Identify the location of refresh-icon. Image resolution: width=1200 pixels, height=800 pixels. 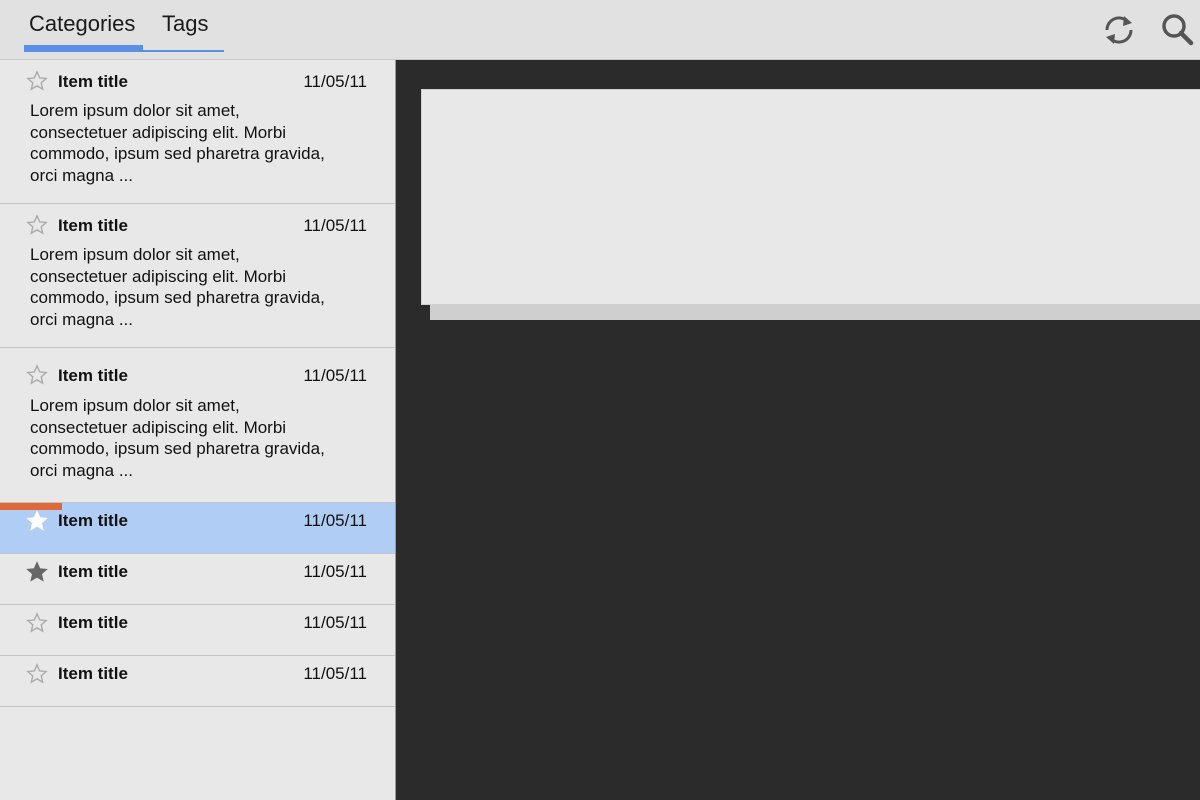
(1119, 30).